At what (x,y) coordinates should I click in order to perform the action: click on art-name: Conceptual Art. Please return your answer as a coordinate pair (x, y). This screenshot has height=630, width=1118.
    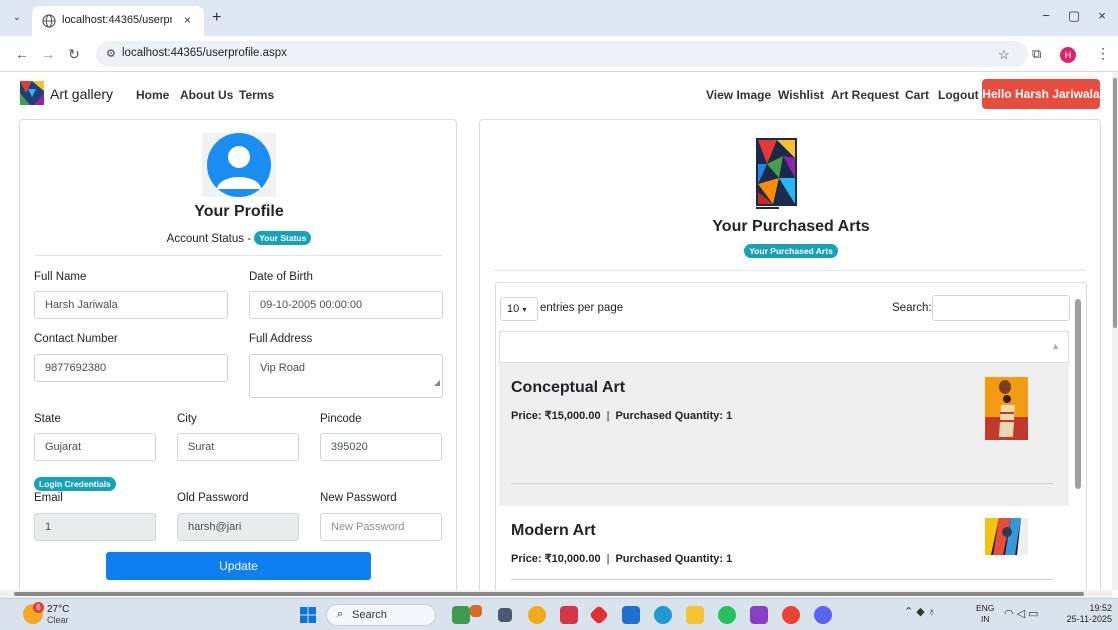
    Looking at the image, I should click on (568, 387).